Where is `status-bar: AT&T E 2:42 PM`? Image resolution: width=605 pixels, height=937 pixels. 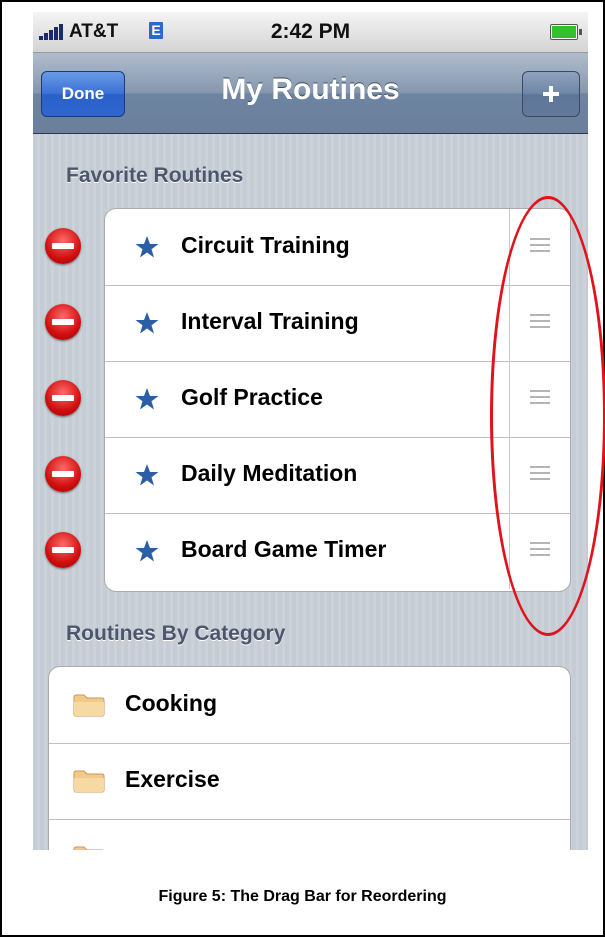
status-bar: AT&T E 2:42 PM is located at coordinates (310, 32).